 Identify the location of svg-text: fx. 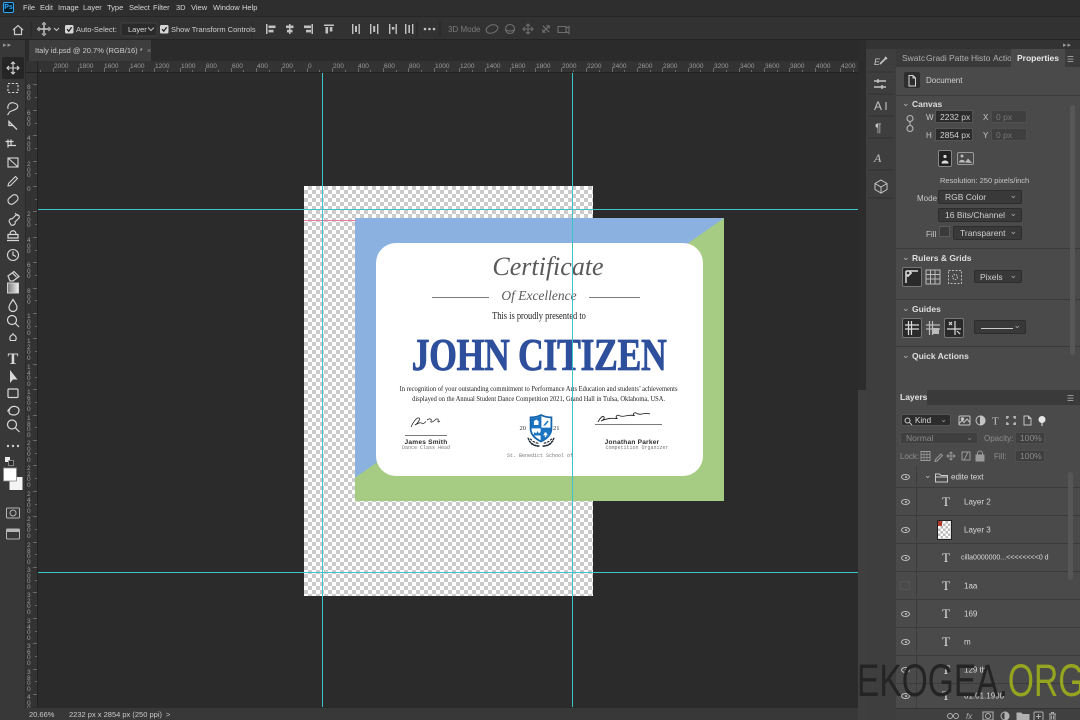
(969, 716).